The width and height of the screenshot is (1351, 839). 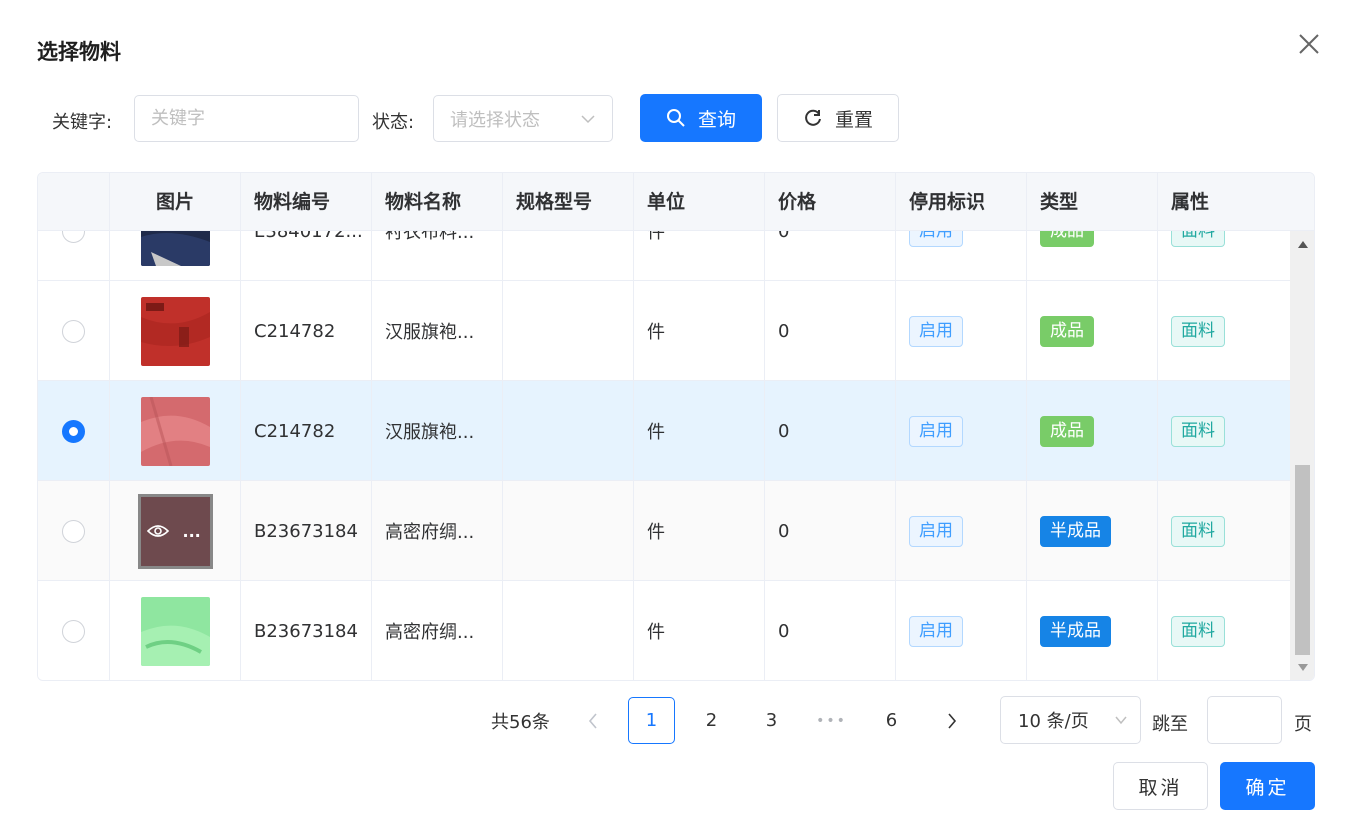 I want to click on prev-page-button, so click(x=592, y=720).